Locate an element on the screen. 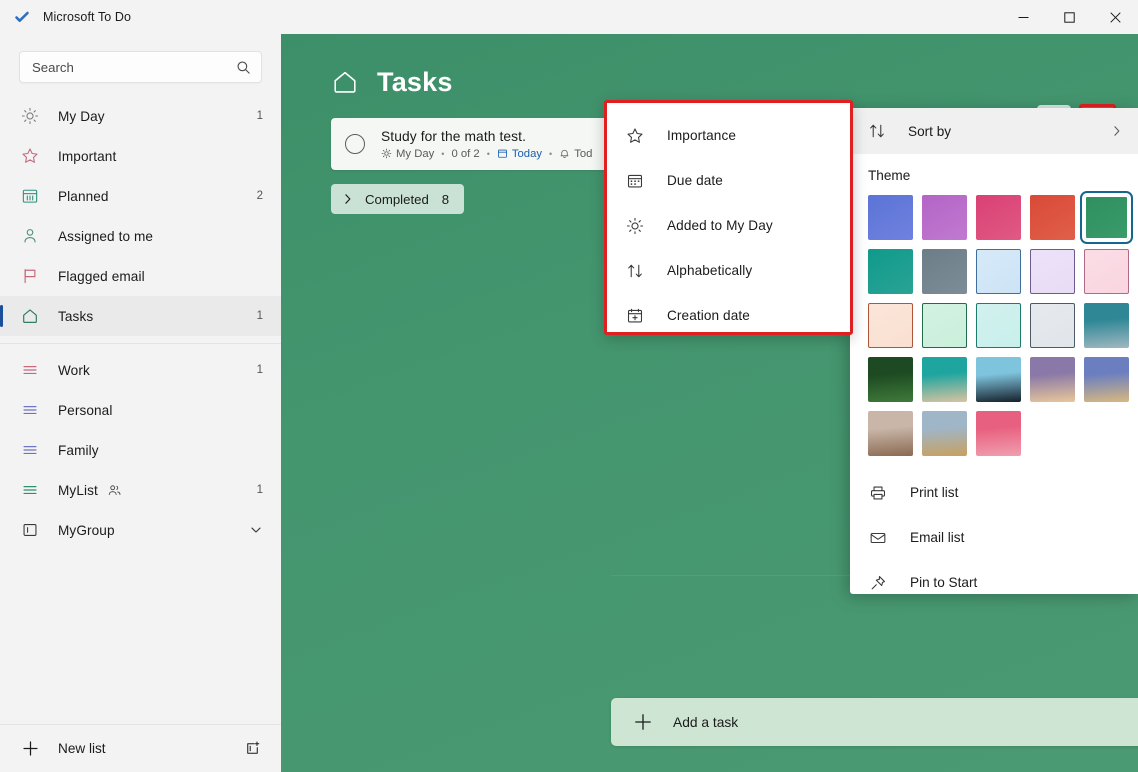  sidebar-item-label: My Day is located at coordinates (81, 116).